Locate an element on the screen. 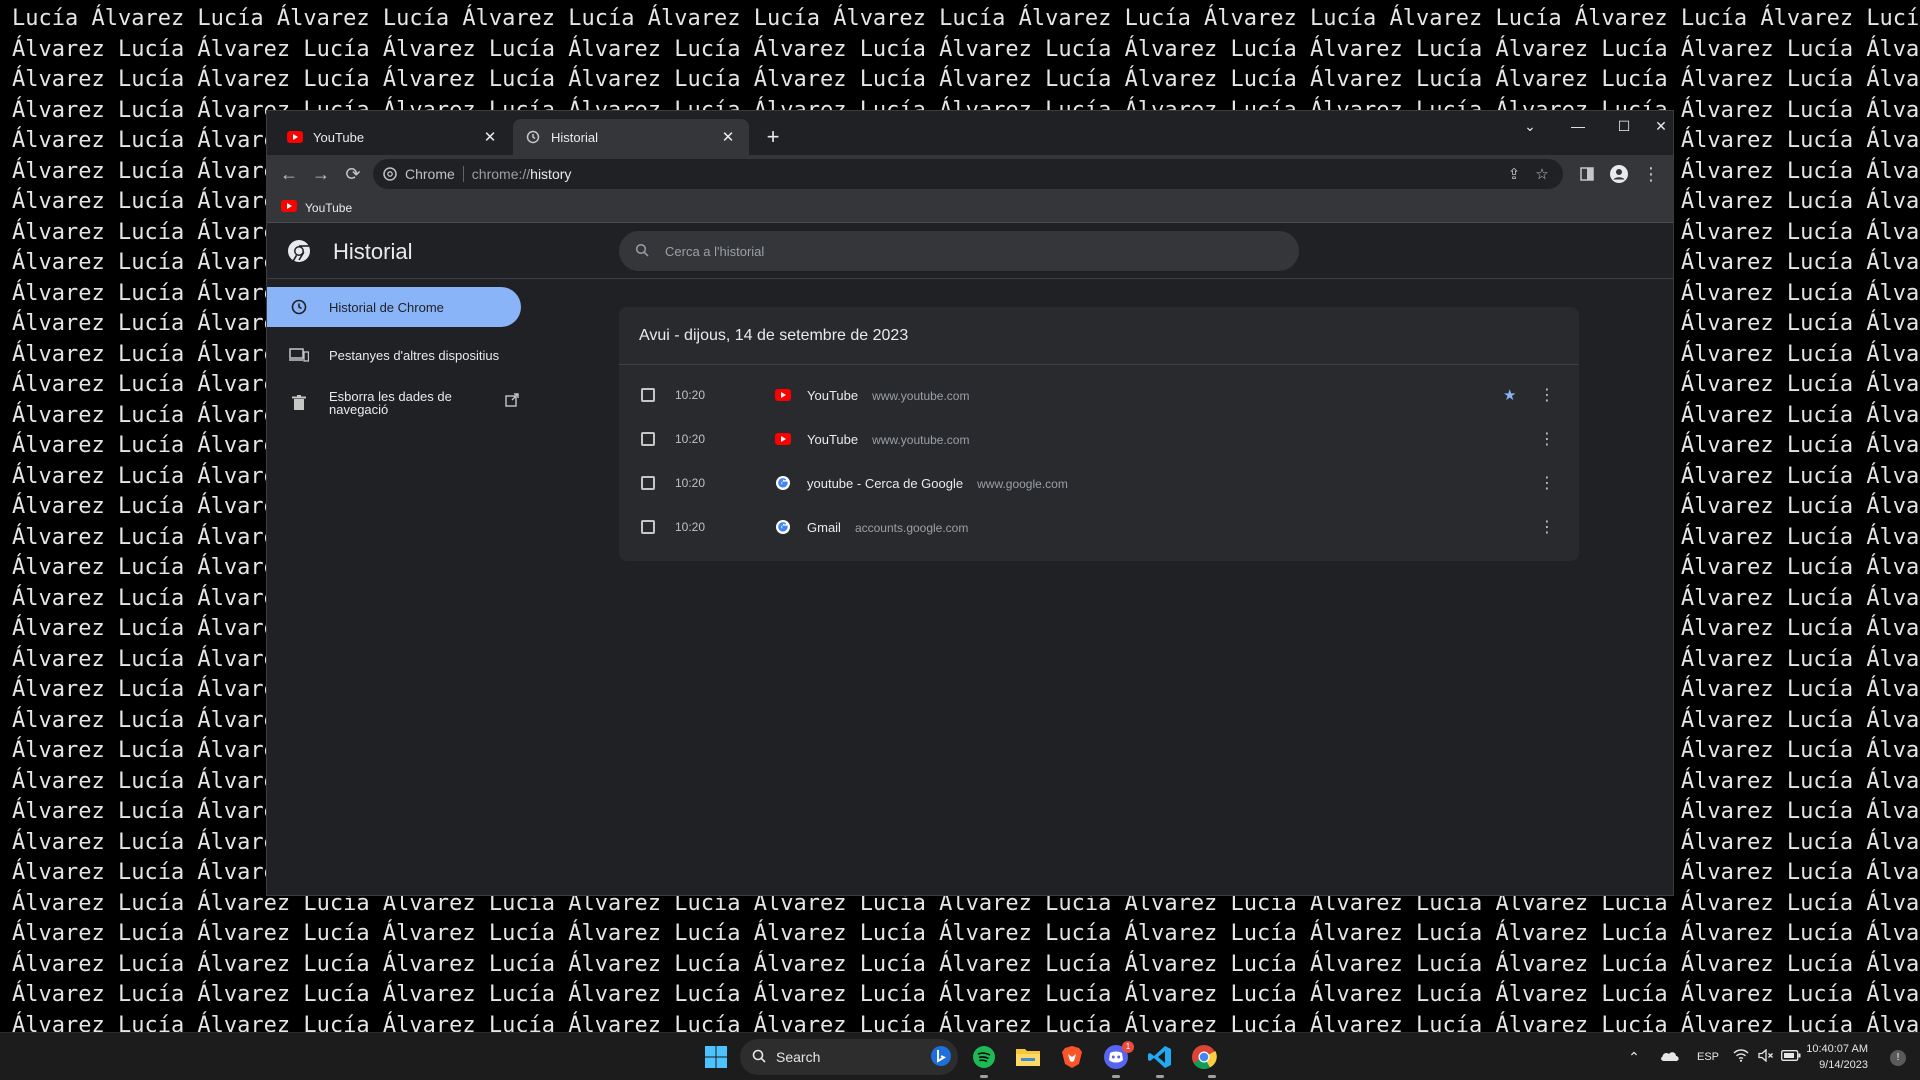 The image size is (1920, 1080). search-label: Search is located at coordinates (798, 1057).